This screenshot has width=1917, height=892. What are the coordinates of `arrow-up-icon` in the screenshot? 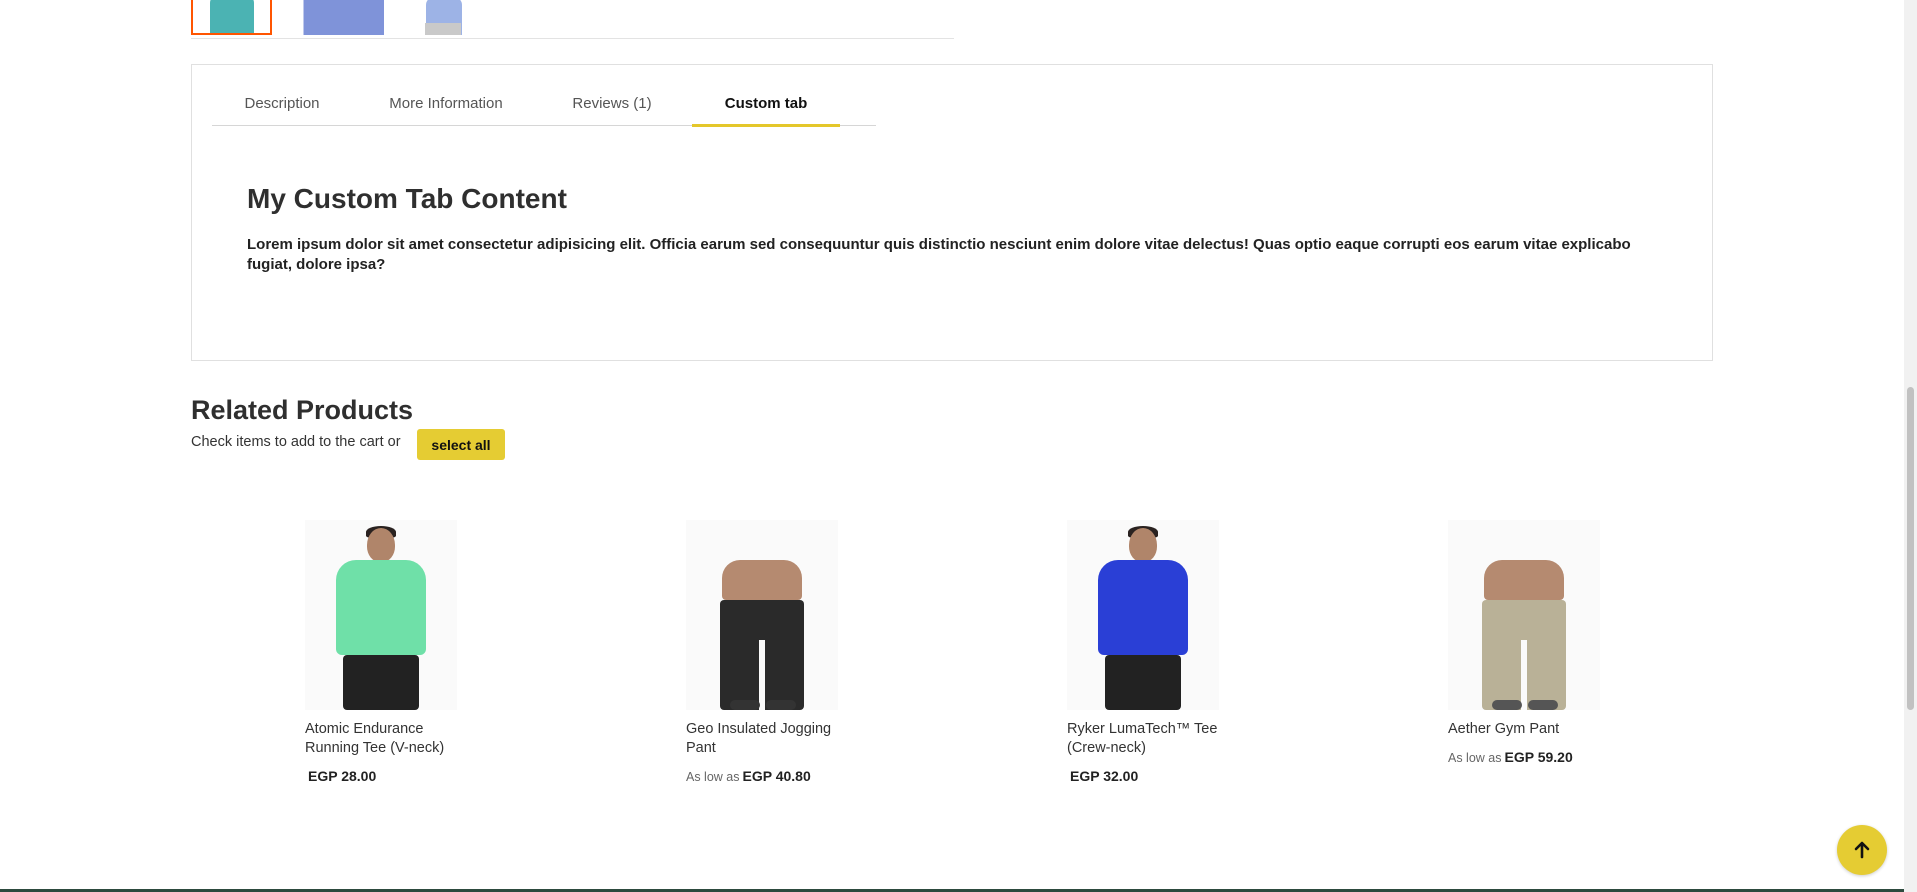 It's located at (1862, 850).